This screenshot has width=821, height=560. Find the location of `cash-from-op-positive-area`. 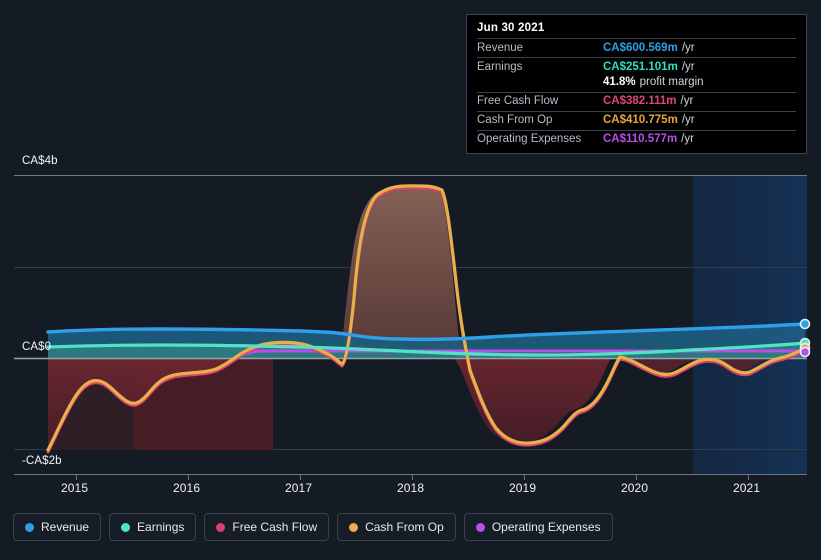

cash-from-op-positive-area is located at coordinates (400, 273).